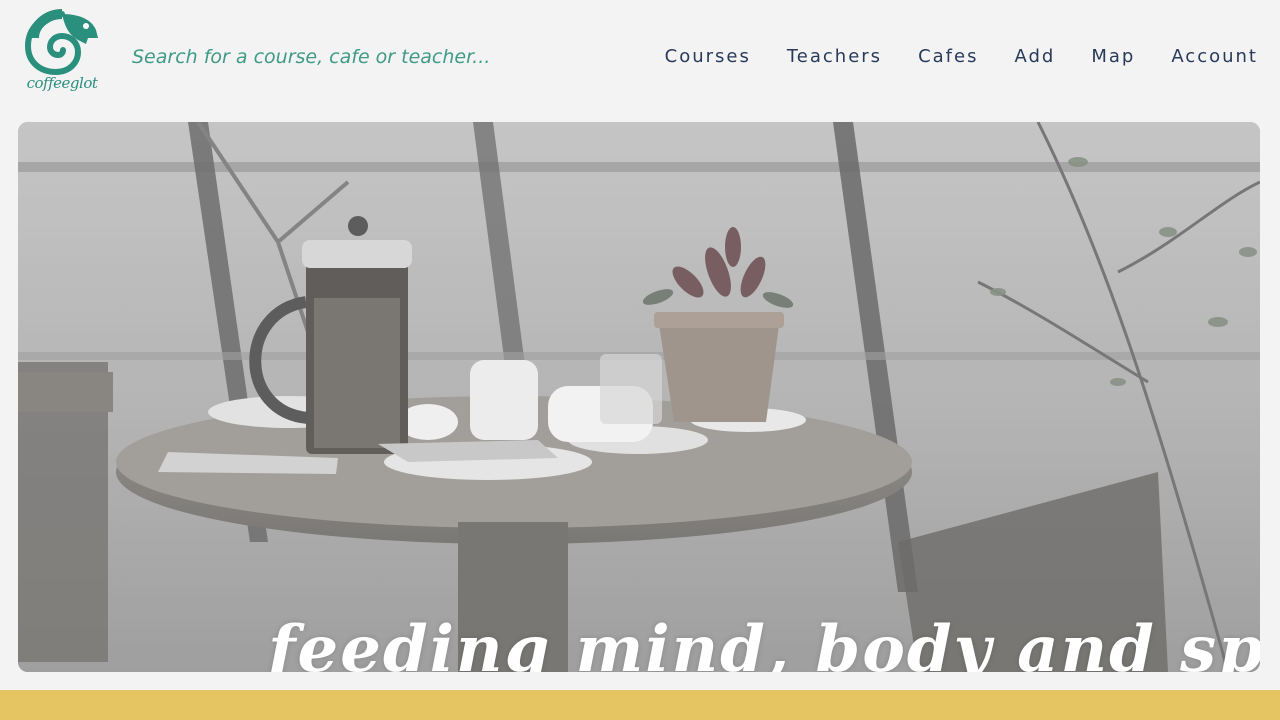  I want to click on nav-map: Map, so click(1113, 57).